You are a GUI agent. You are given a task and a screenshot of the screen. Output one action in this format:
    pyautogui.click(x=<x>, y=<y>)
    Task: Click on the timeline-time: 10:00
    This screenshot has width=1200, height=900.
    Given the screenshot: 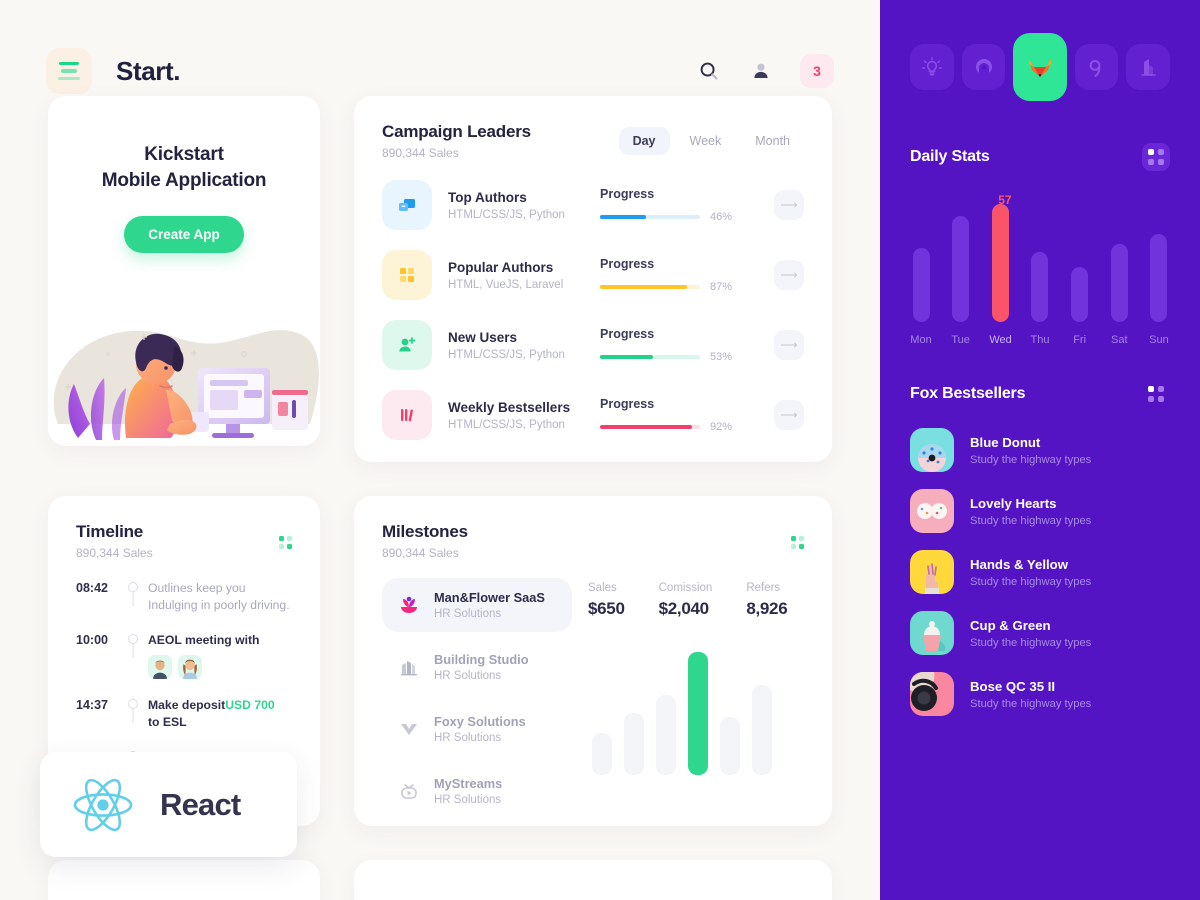 What is the action you would take?
    pyautogui.click(x=92, y=640)
    